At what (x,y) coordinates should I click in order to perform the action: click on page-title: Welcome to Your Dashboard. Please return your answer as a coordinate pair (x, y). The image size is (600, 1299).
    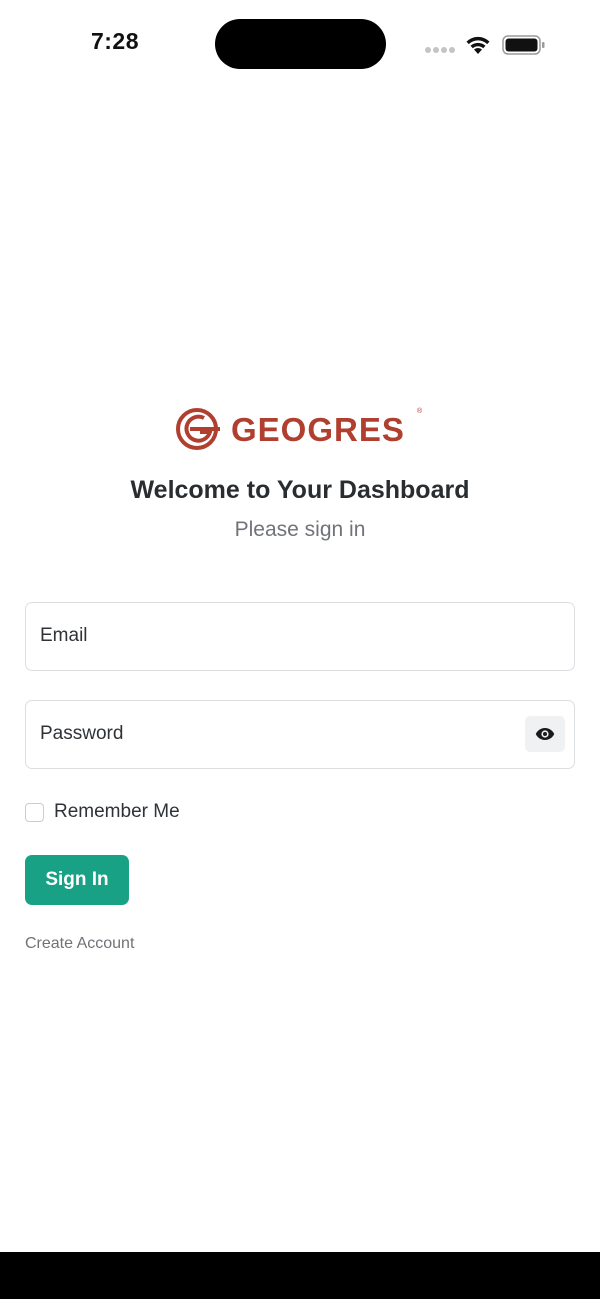
    Looking at the image, I should click on (300, 490).